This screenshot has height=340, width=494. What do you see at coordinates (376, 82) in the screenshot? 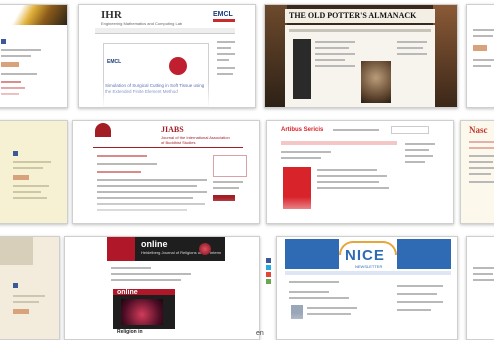
I see `potter-photo` at bounding box center [376, 82].